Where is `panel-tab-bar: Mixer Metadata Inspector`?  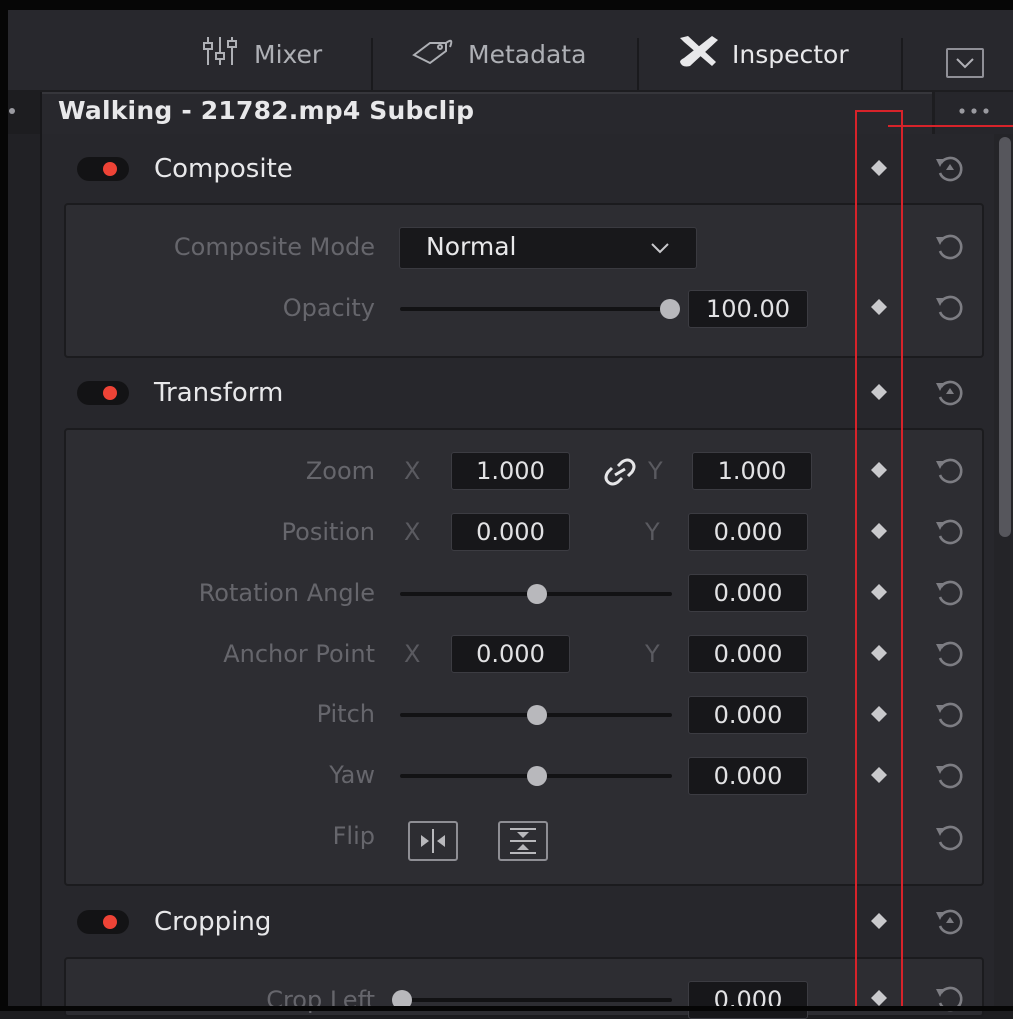 panel-tab-bar: Mixer Metadata Inspector is located at coordinates (510, 50).